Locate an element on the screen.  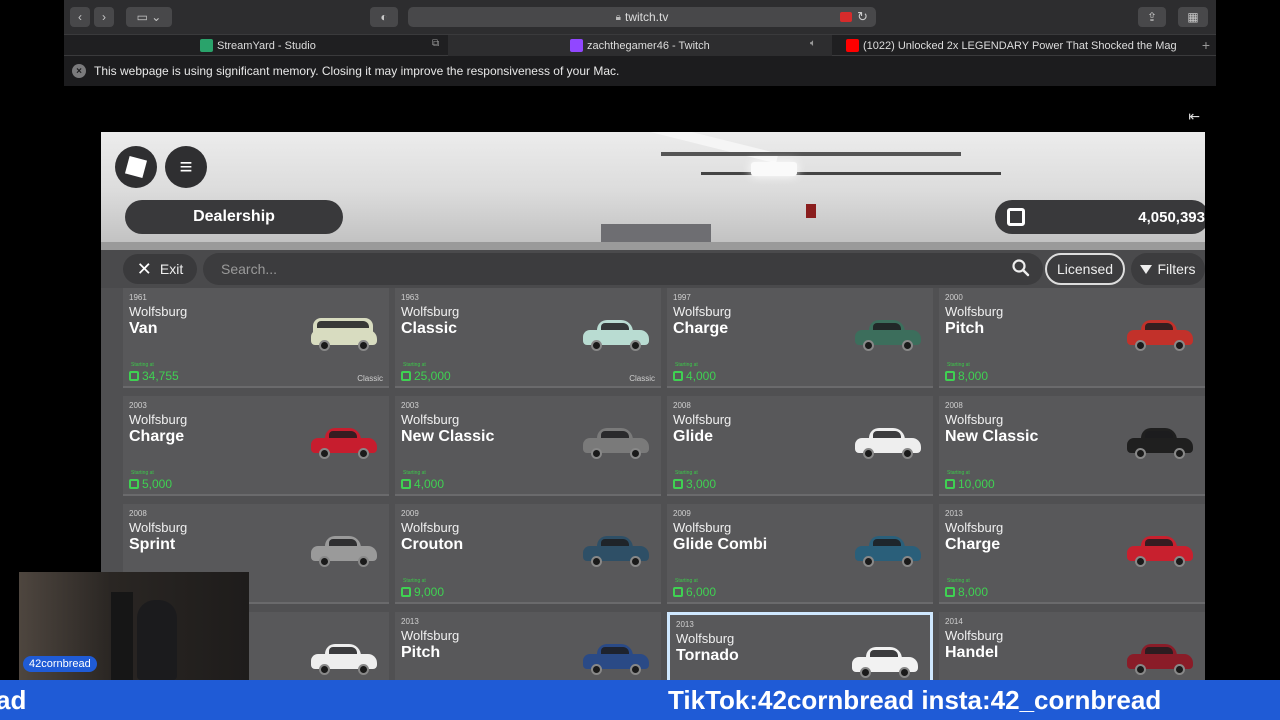
roblox-menu-button is located at coordinates (136, 167).